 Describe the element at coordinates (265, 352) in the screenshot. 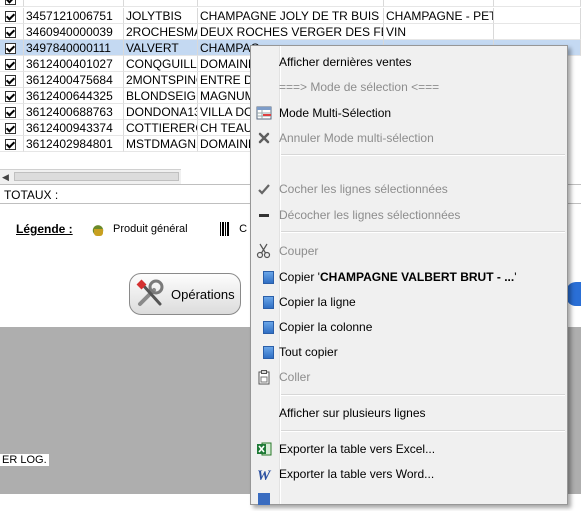

I see `copy-all-icon` at that location.